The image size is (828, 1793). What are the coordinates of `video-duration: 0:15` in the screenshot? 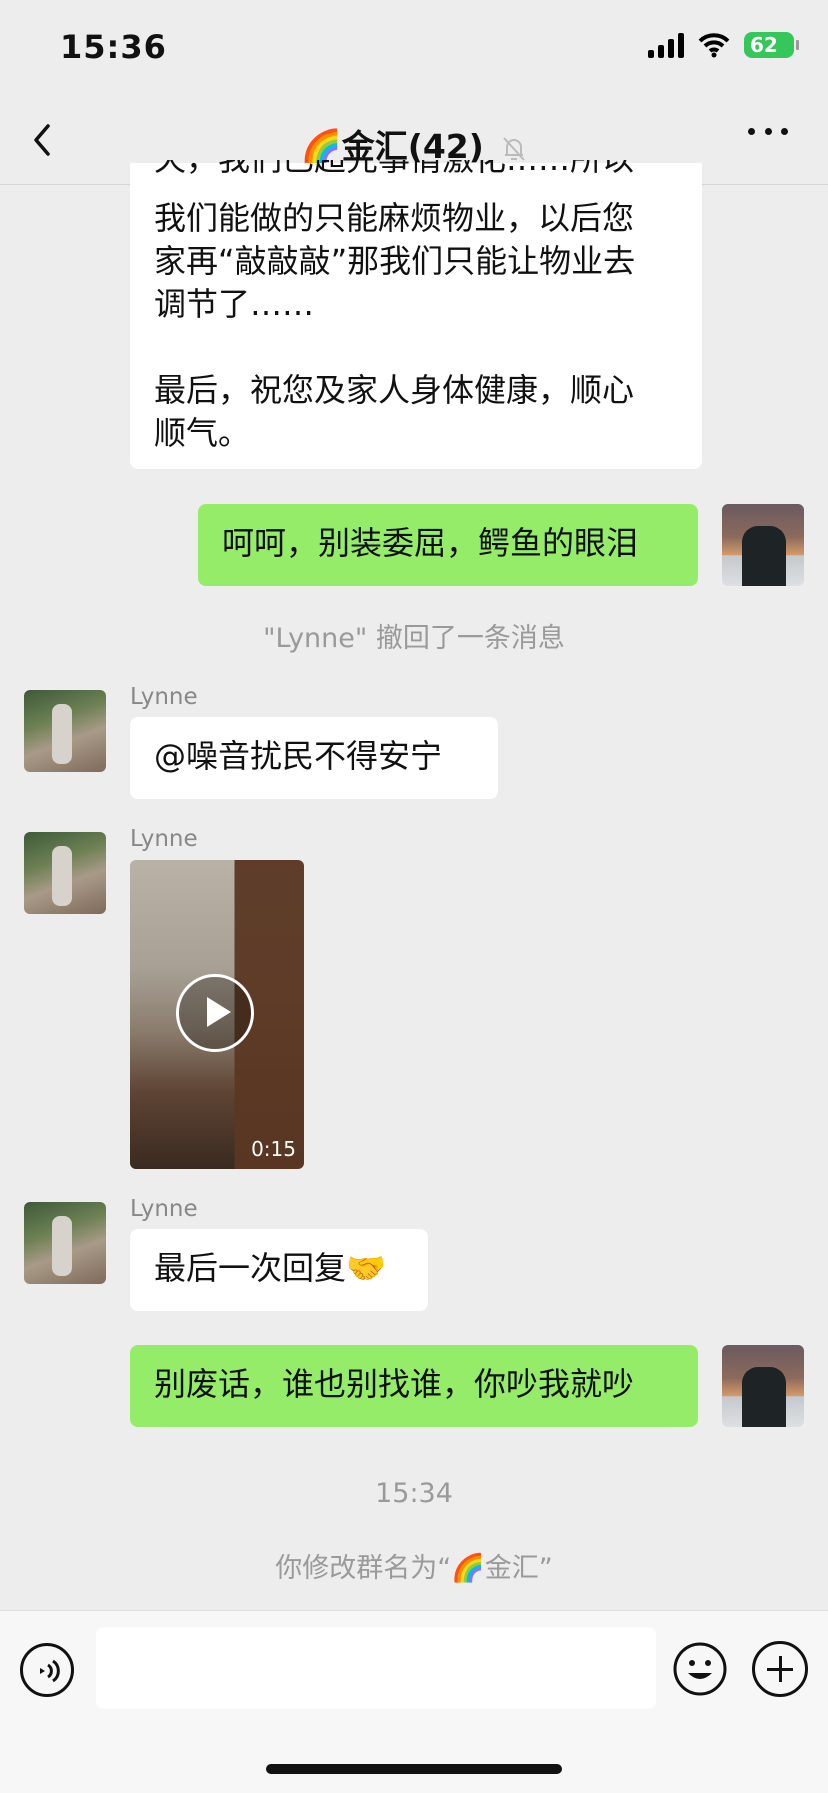 It's located at (273, 1149).